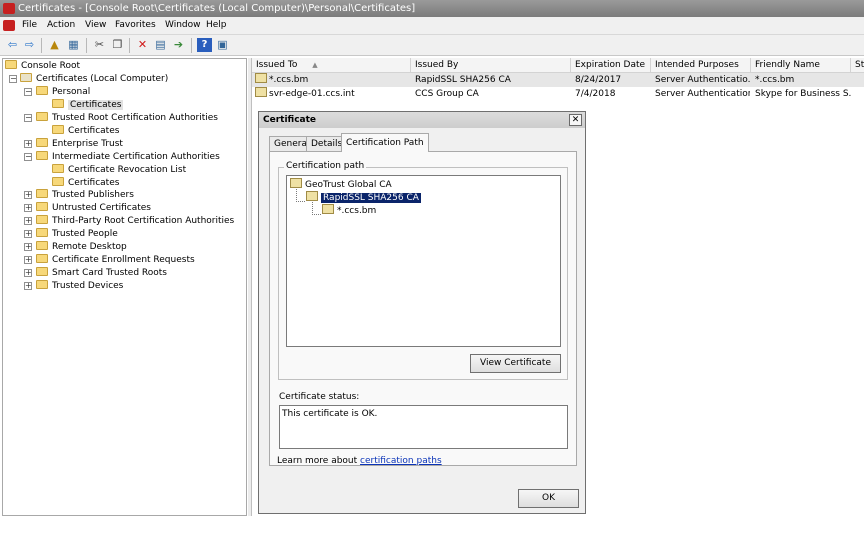  Describe the element at coordinates (515, 363) in the screenshot. I see `view-certificate-button: View Certificate` at that location.